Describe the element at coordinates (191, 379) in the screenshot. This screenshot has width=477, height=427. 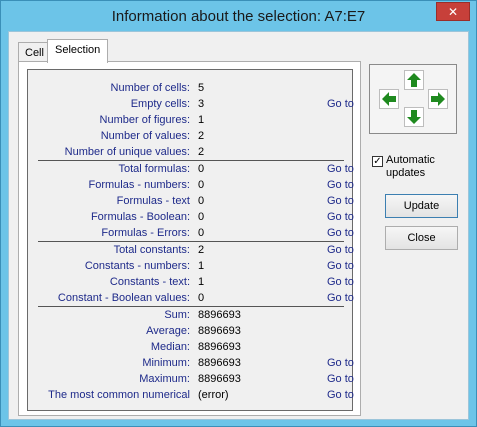
I see `stat-row-maximum: Maximum: 8896693 Go to` at that location.